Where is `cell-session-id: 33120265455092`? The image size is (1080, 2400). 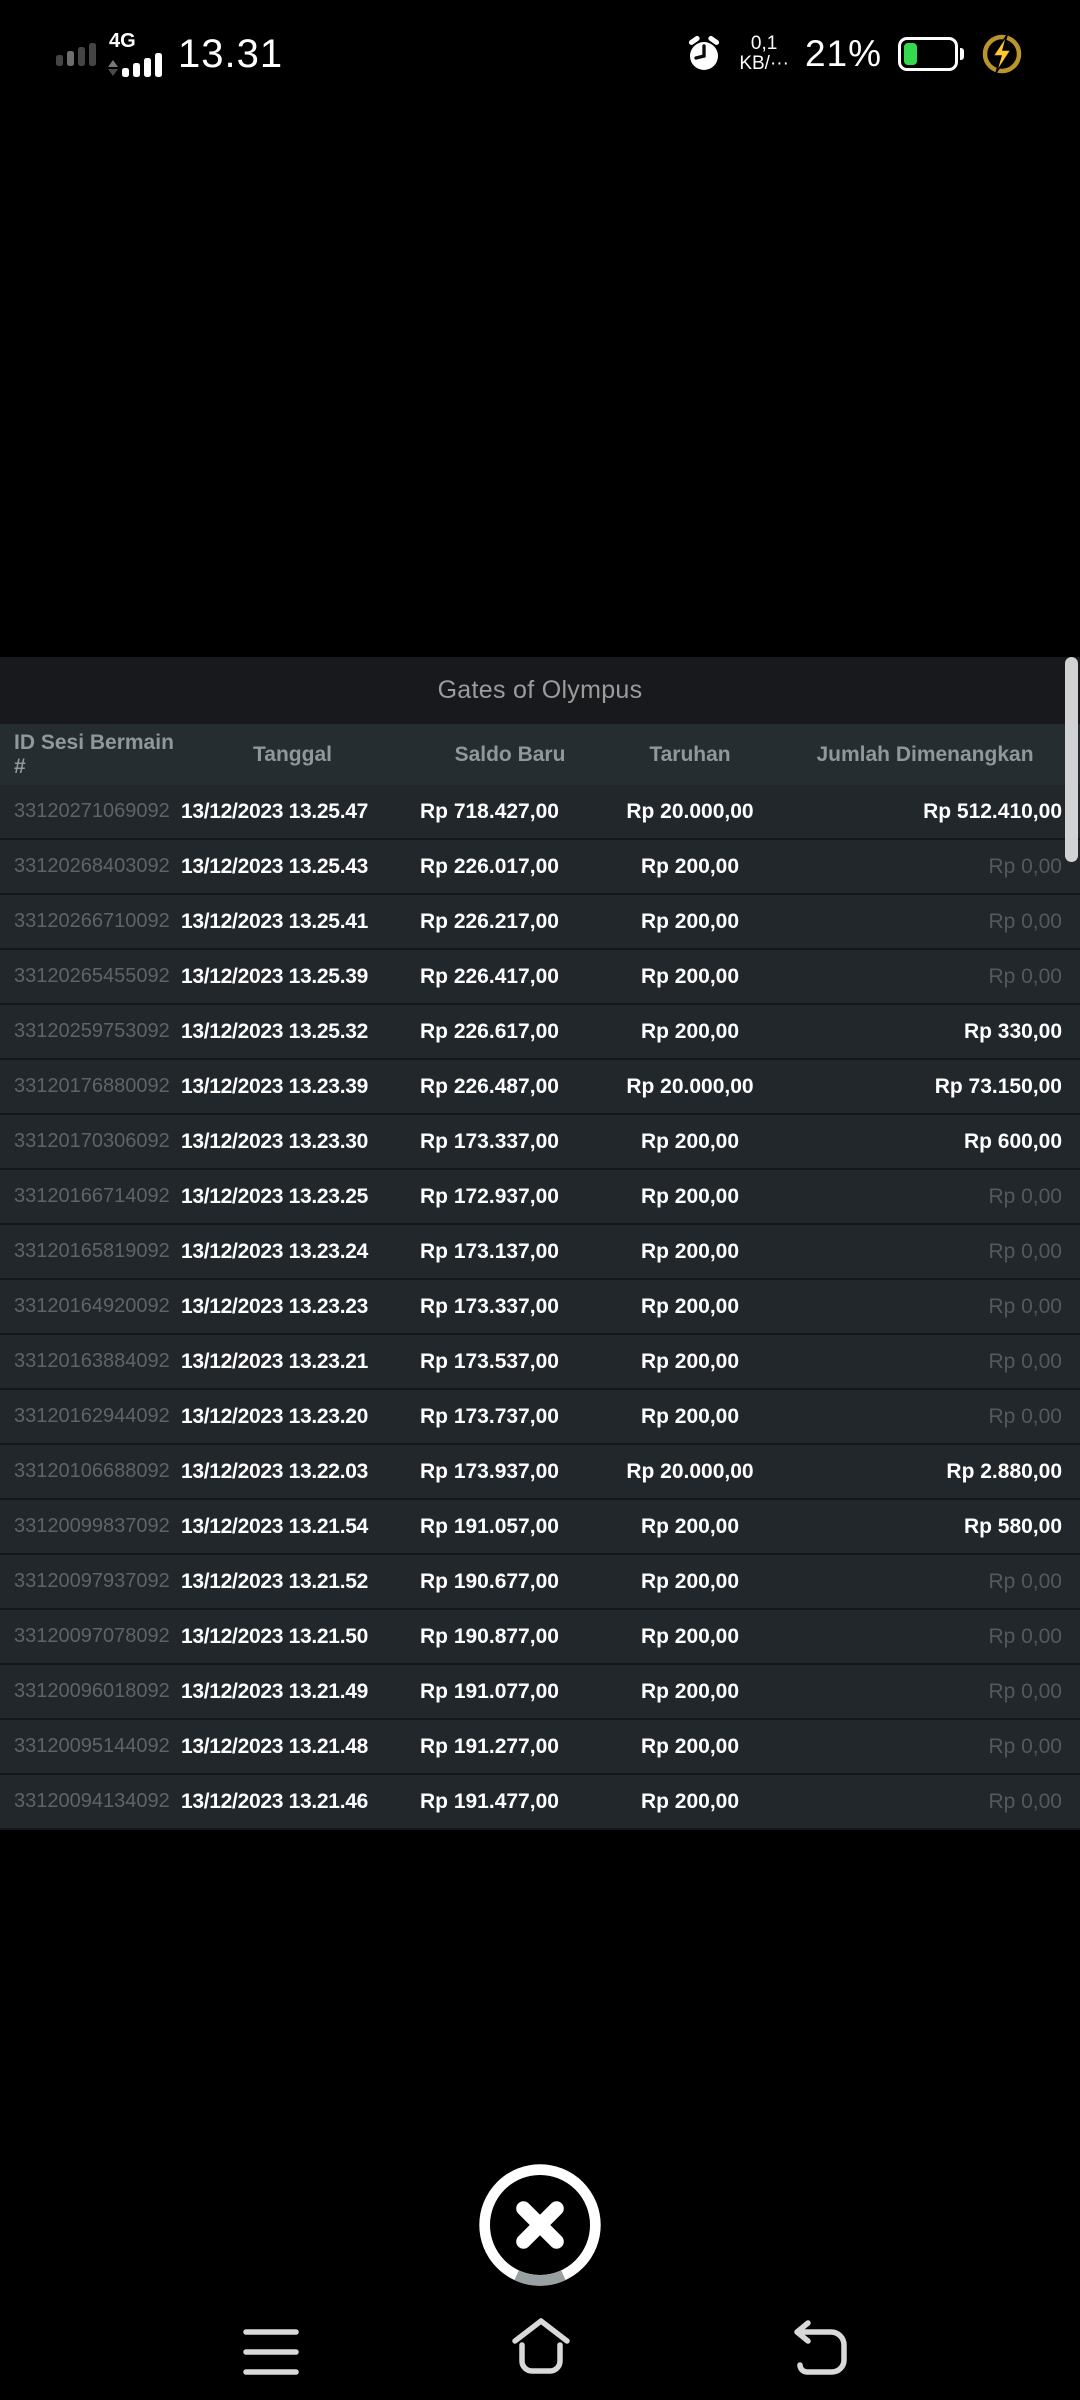
cell-session-id: 33120265455092 is located at coordinates (92, 976).